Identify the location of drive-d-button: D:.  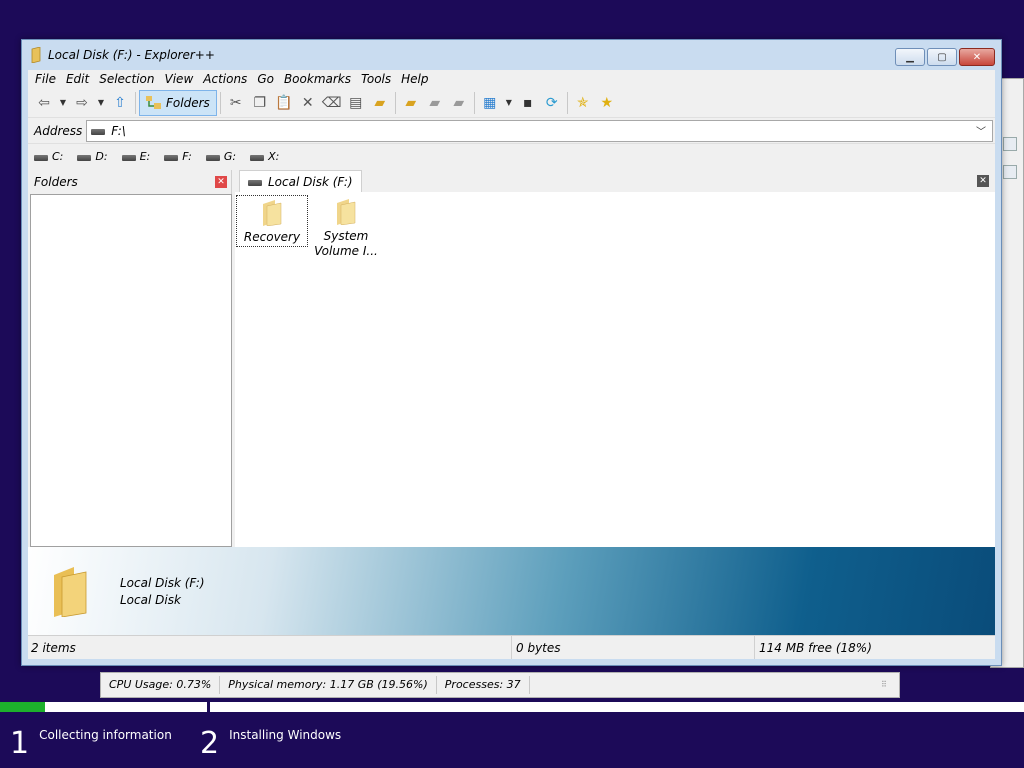
(92, 156).